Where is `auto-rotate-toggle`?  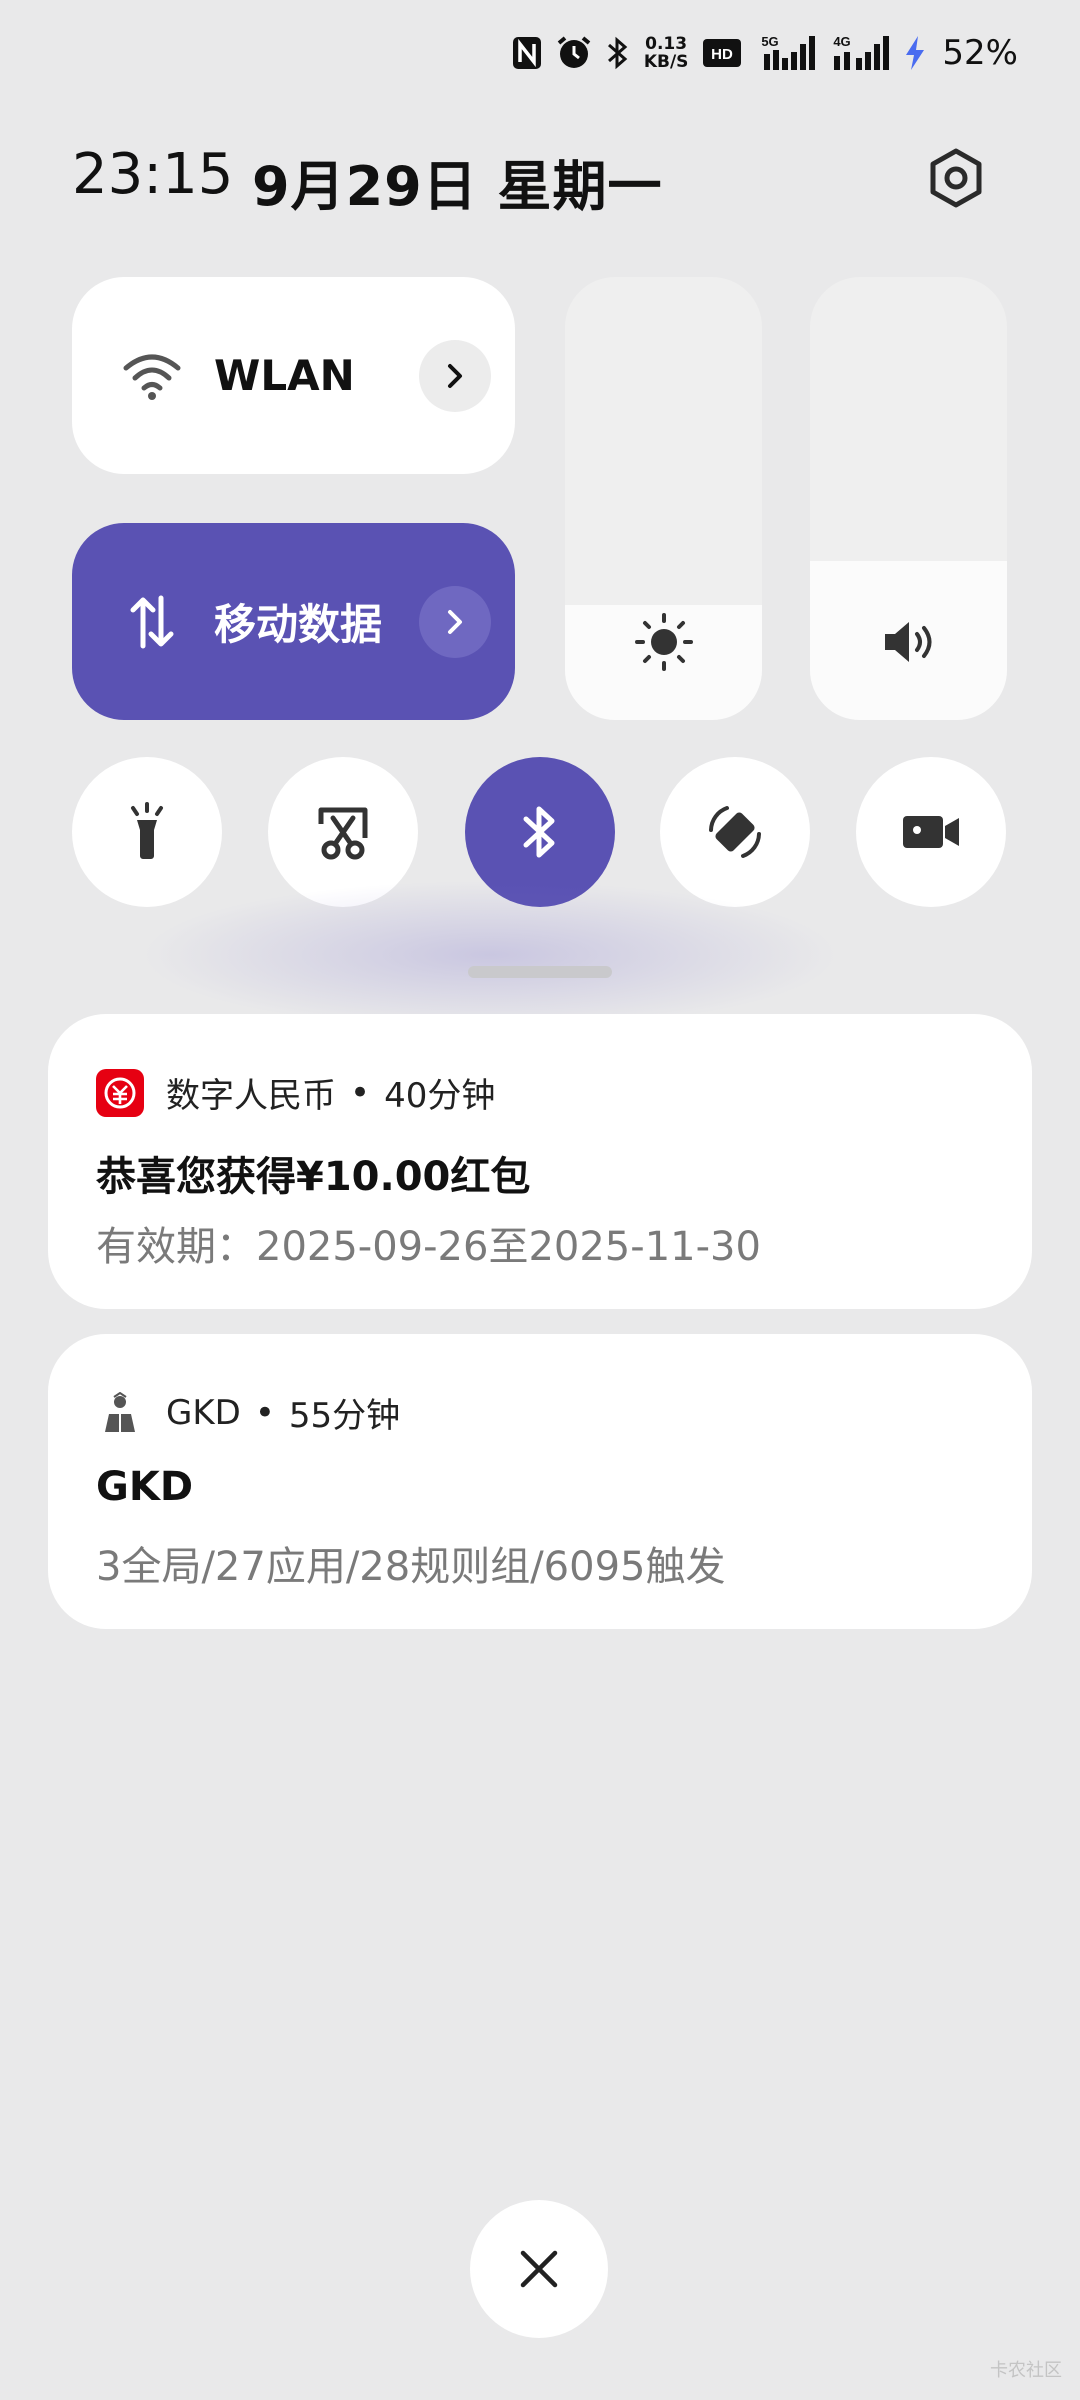
auto-rotate-toggle is located at coordinates (735, 832).